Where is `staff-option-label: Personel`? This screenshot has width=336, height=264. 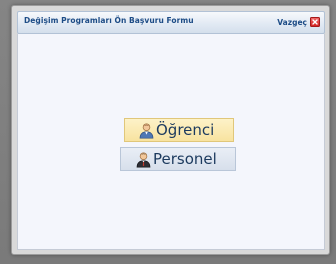
staff-option-label: Personel is located at coordinates (185, 158).